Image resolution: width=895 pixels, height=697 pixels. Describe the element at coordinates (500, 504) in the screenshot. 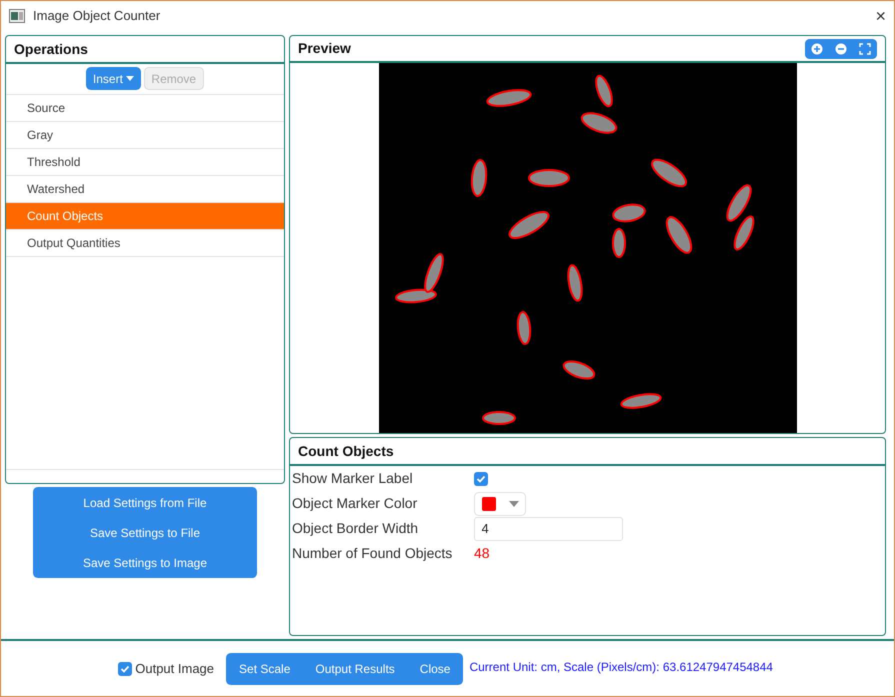

I see `color-dropdown` at that location.